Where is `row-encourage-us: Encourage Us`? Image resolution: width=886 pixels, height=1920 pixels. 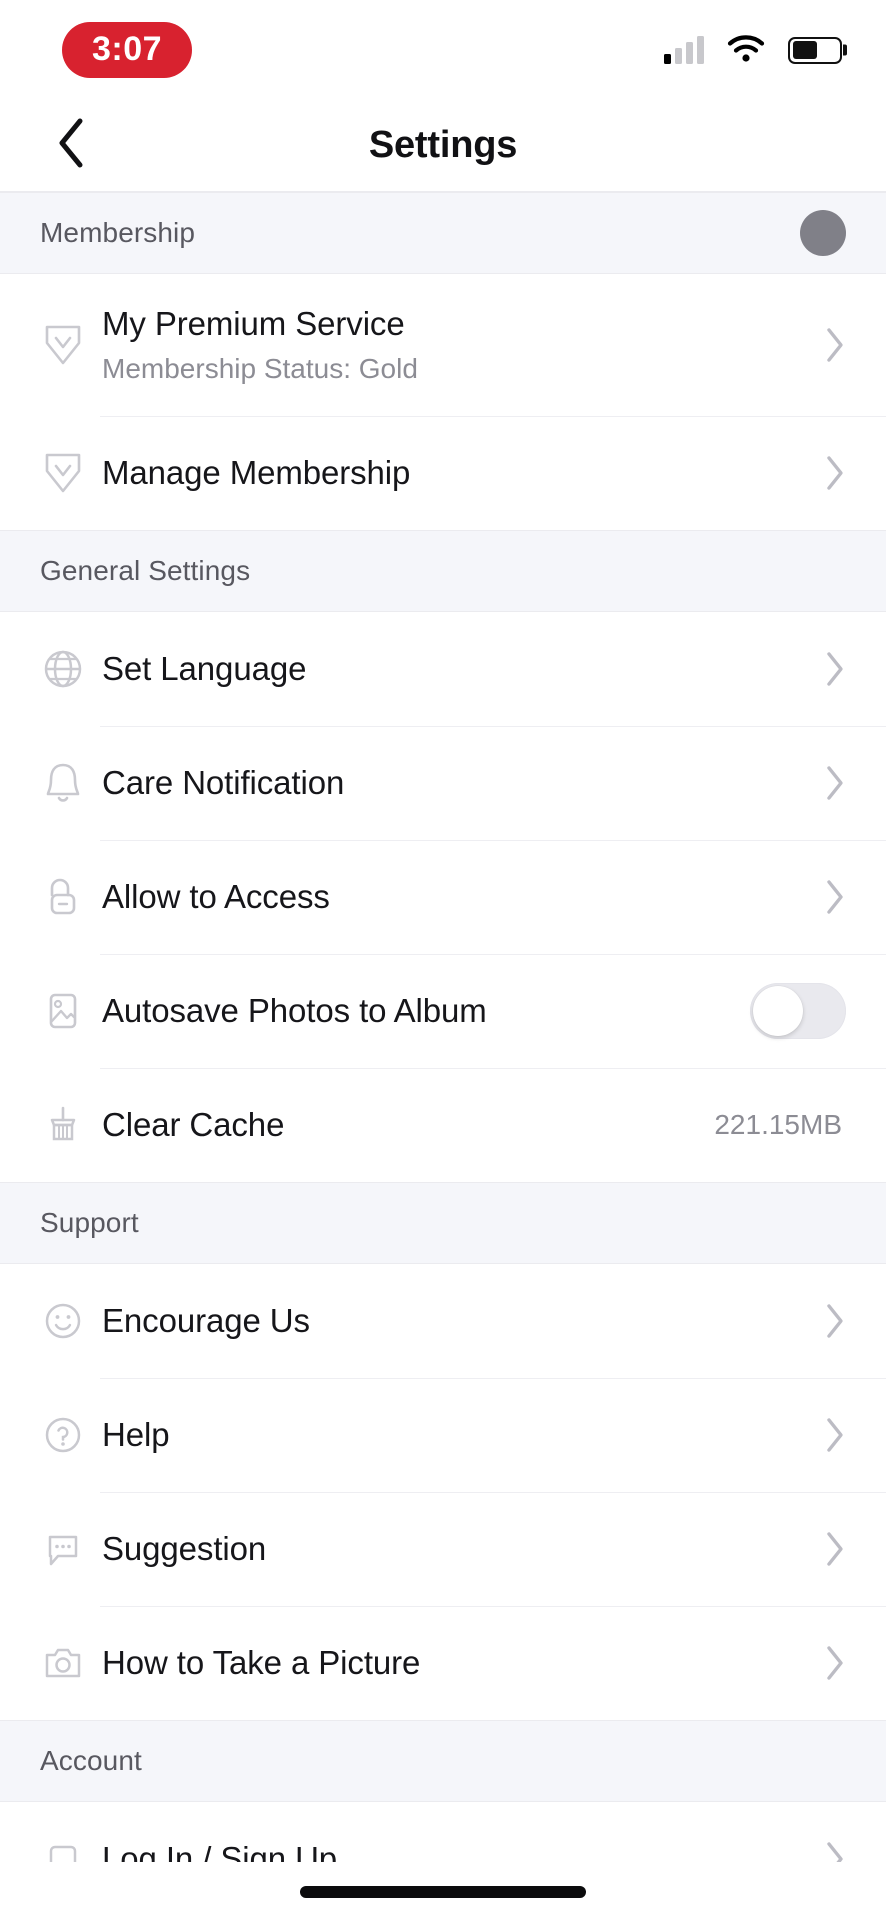
row-encourage-us: Encourage Us is located at coordinates (443, 1321).